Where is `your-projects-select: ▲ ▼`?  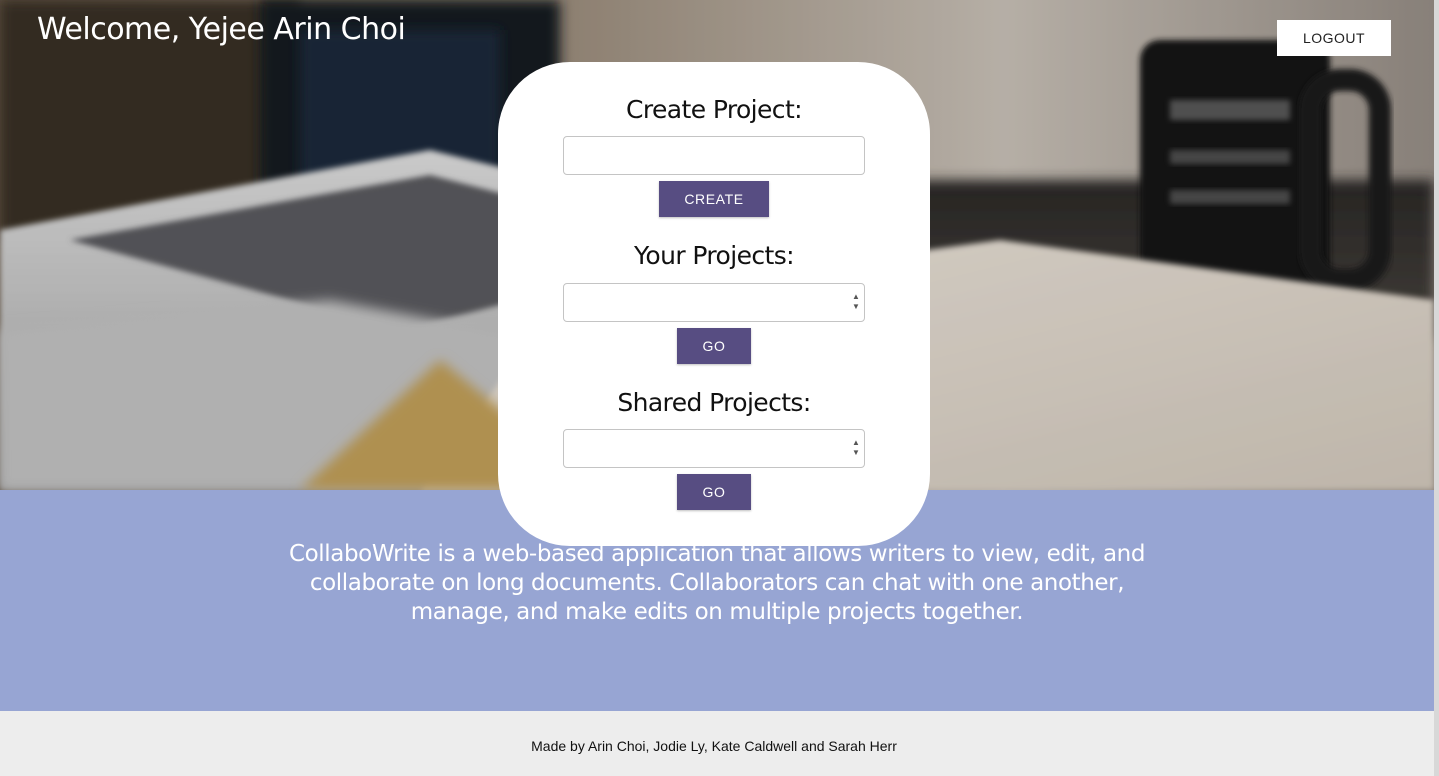 your-projects-select: ▲ ▼ is located at coordinates (714, 302).